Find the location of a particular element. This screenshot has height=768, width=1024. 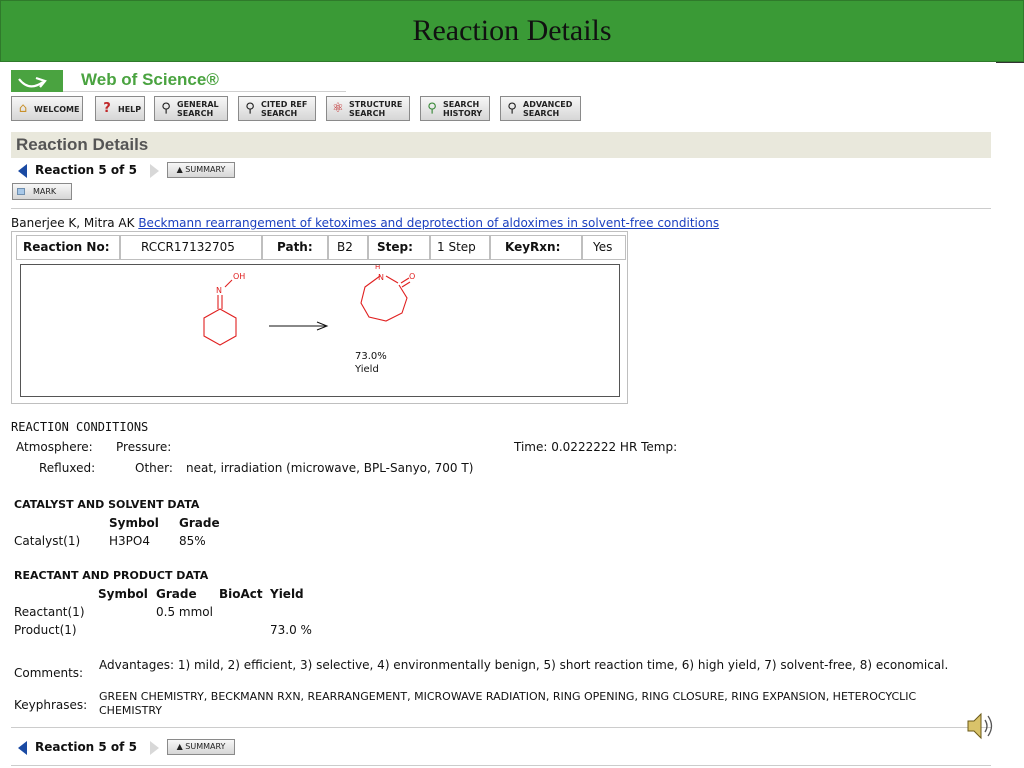

catalyst-grade: 85% is located at coordinates (192, 541).